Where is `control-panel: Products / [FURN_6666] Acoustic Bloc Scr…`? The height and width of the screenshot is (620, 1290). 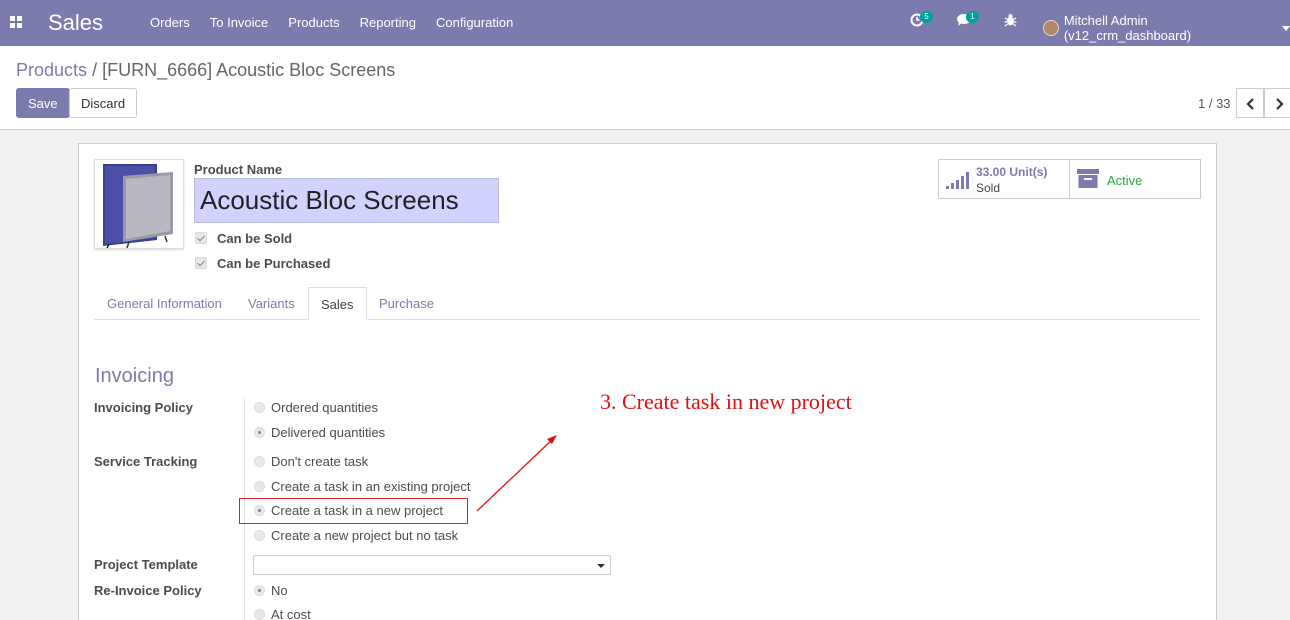 control-panel: Products / [FURN_6666] Acoustic Bloc Scr… is located at coordinates (645, 88).